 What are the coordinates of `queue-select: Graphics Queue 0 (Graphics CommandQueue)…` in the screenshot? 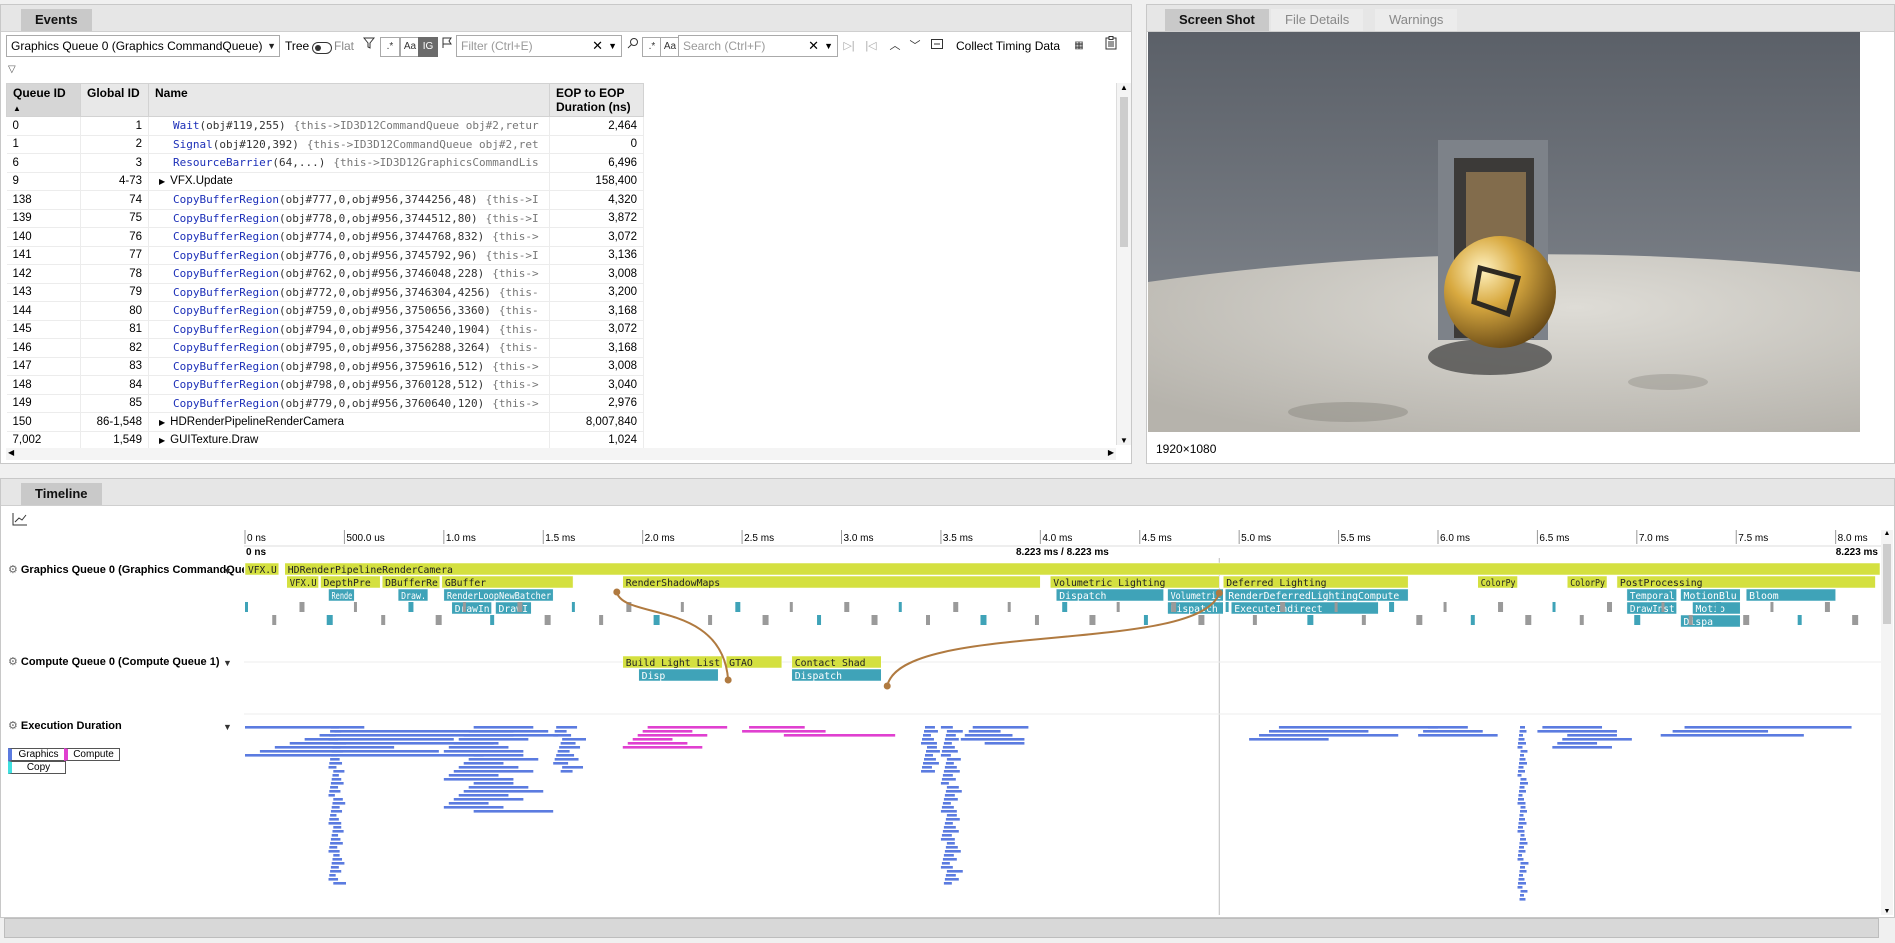 It's located at (143, 46).